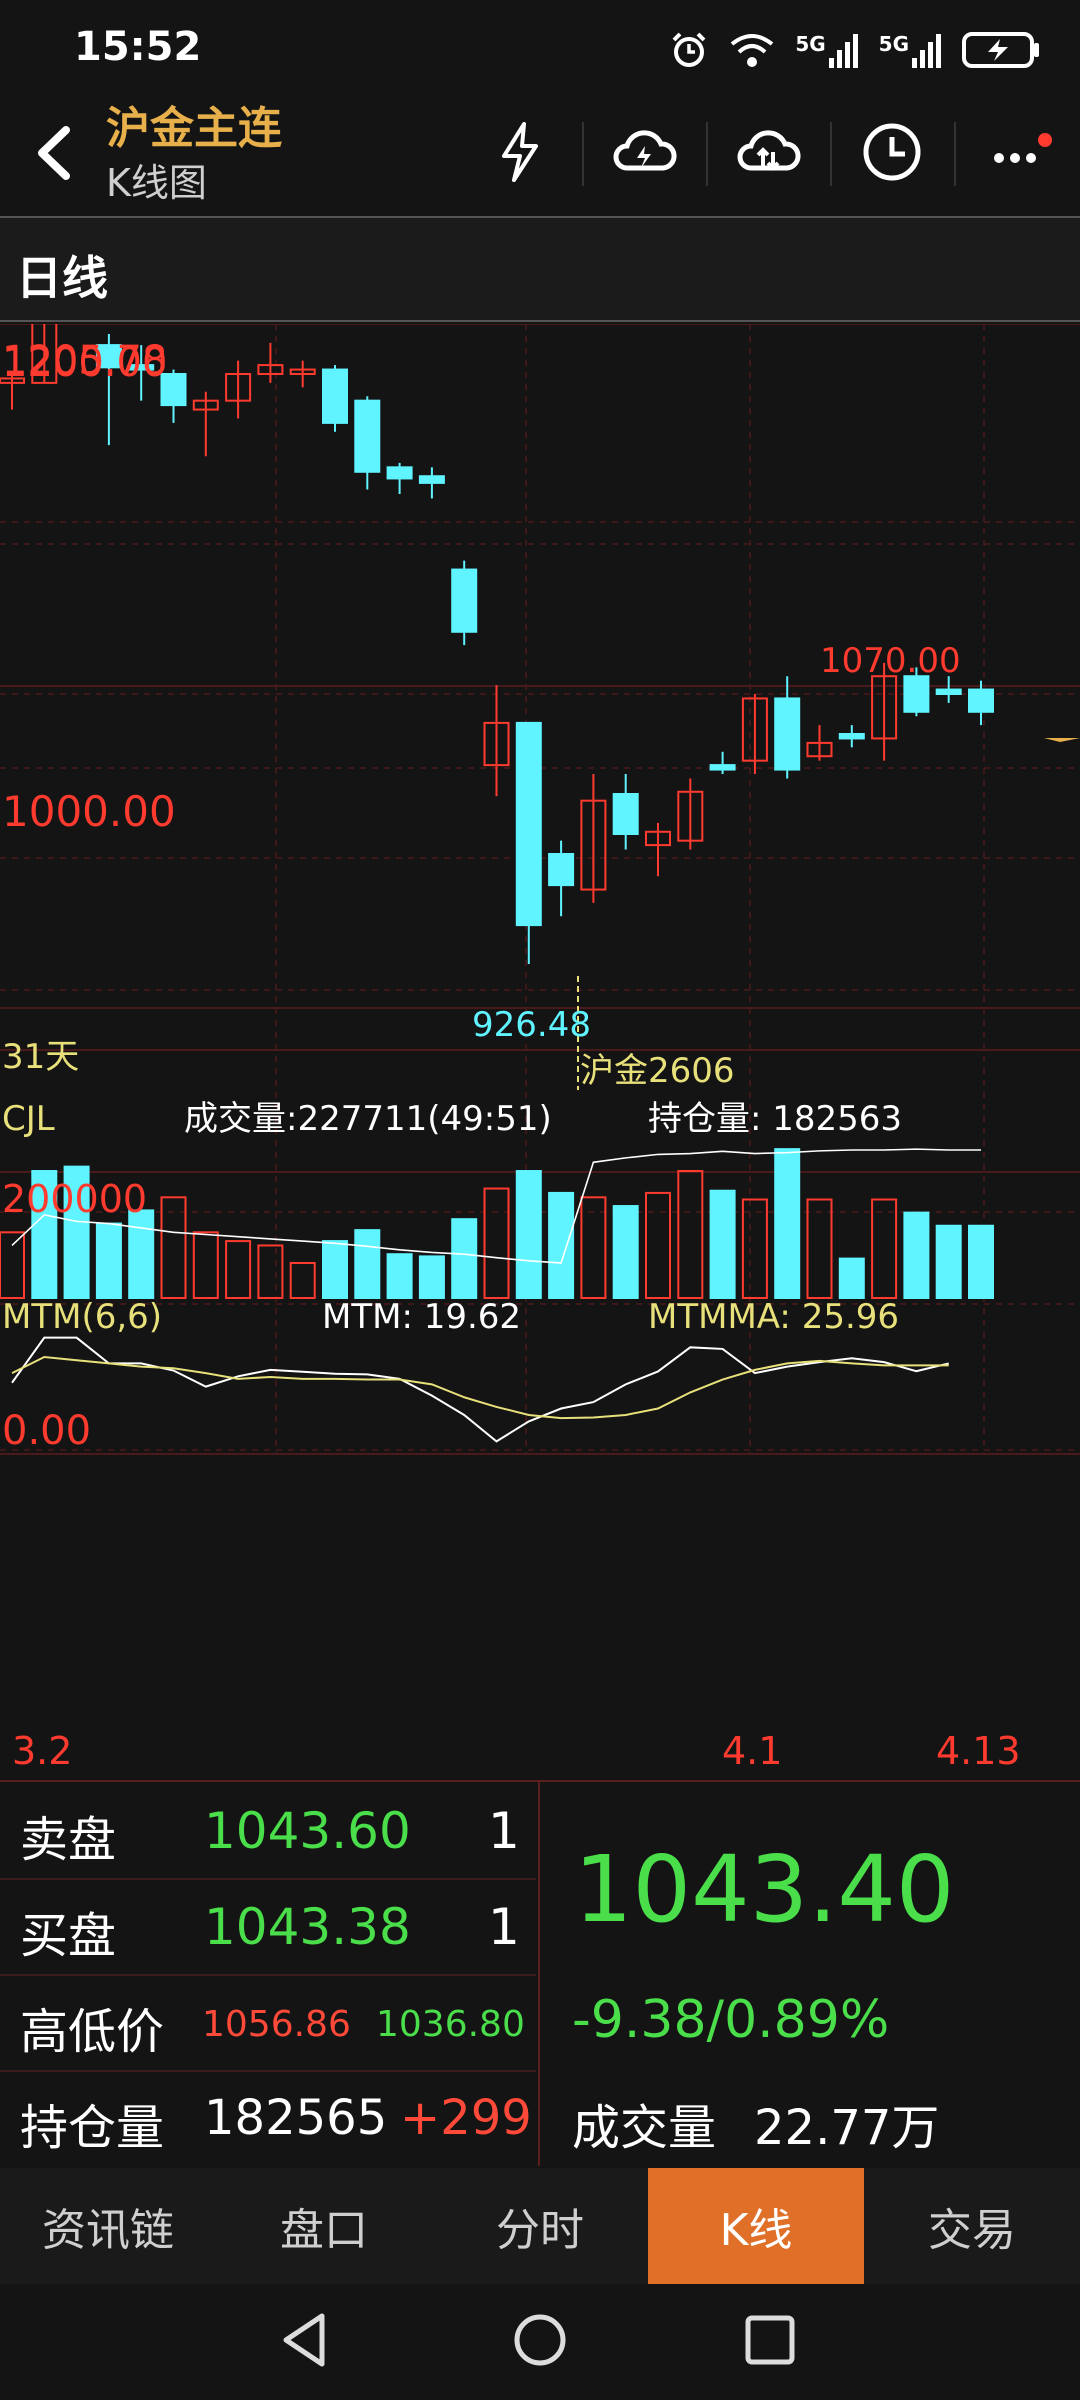  Describe the element at coordinates (972, 2226) in the screenshot. I see `tab-trade: 交易` at that location.